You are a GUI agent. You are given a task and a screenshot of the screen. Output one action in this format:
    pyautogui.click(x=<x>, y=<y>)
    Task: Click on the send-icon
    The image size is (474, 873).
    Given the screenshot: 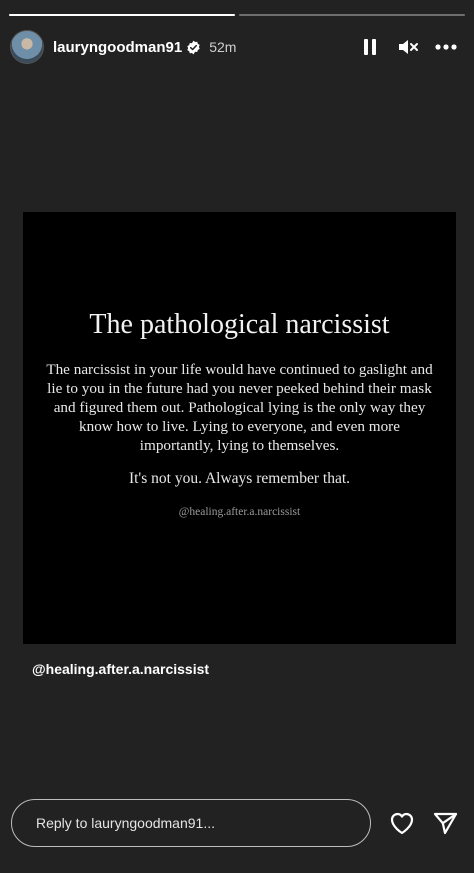 What is the action you would take?
    pyautogui.click(x=445, y=823)
    